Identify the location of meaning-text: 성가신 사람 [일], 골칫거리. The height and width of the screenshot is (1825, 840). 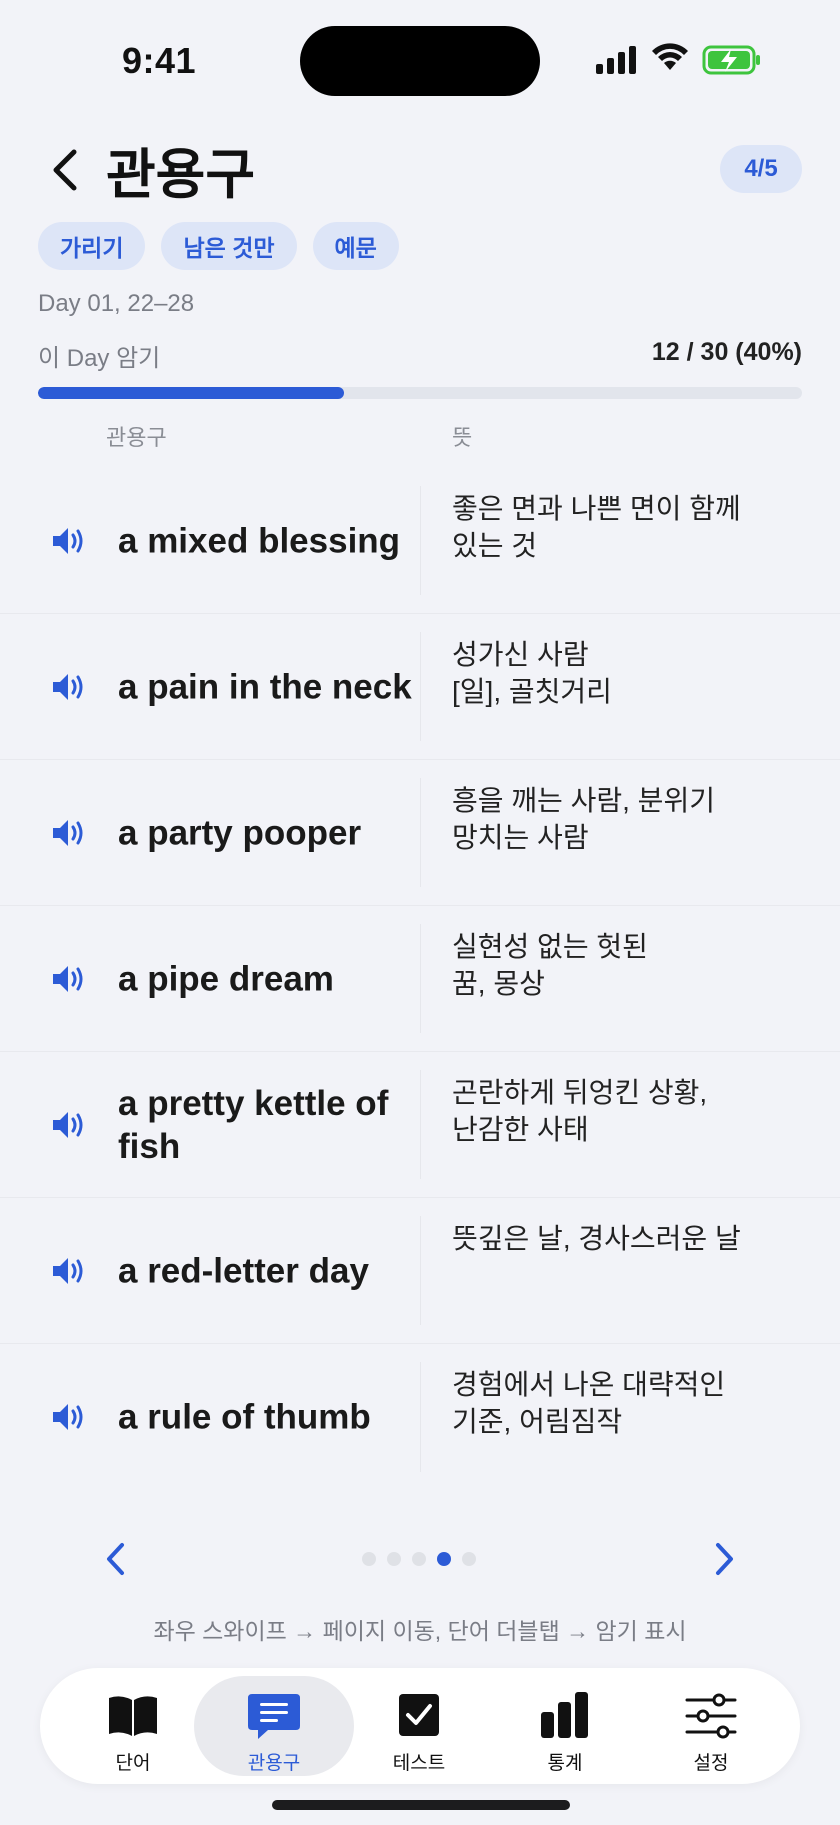
(532, 673).